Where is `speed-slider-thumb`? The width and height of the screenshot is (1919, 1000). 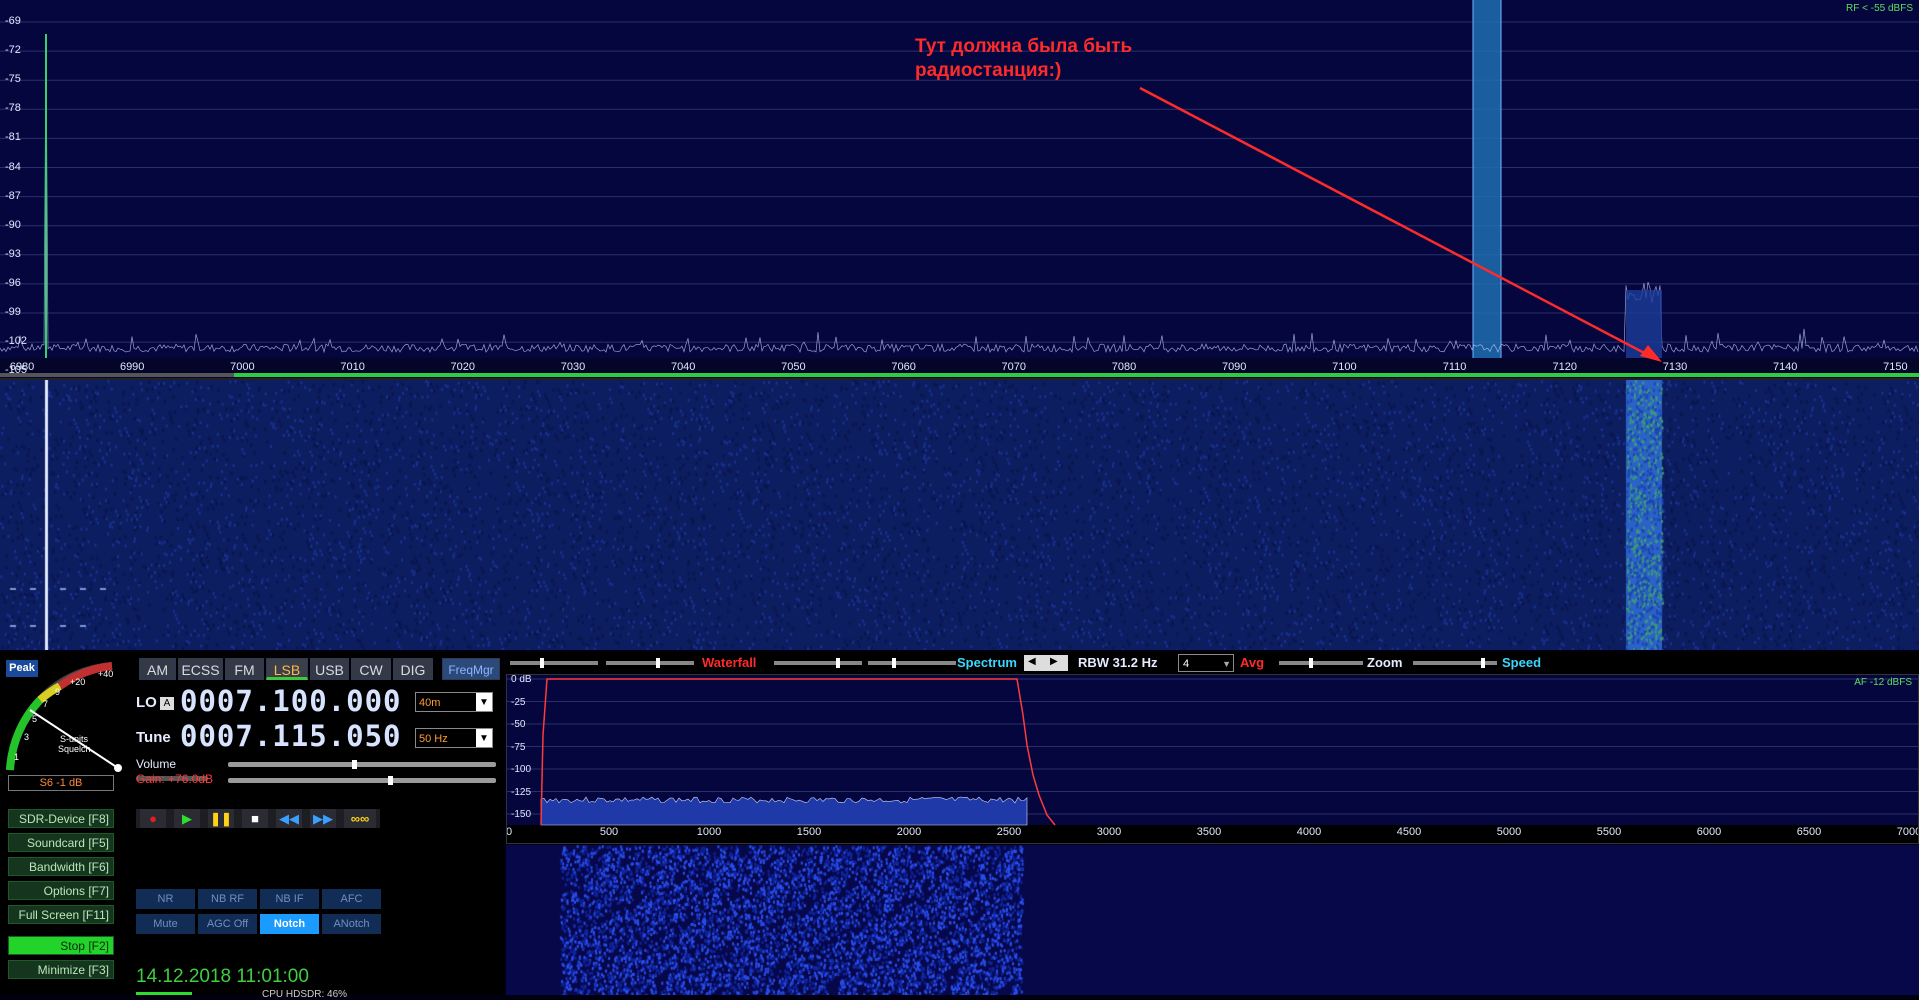 speed-slider-thumb is located at coordinates (1483, 663).